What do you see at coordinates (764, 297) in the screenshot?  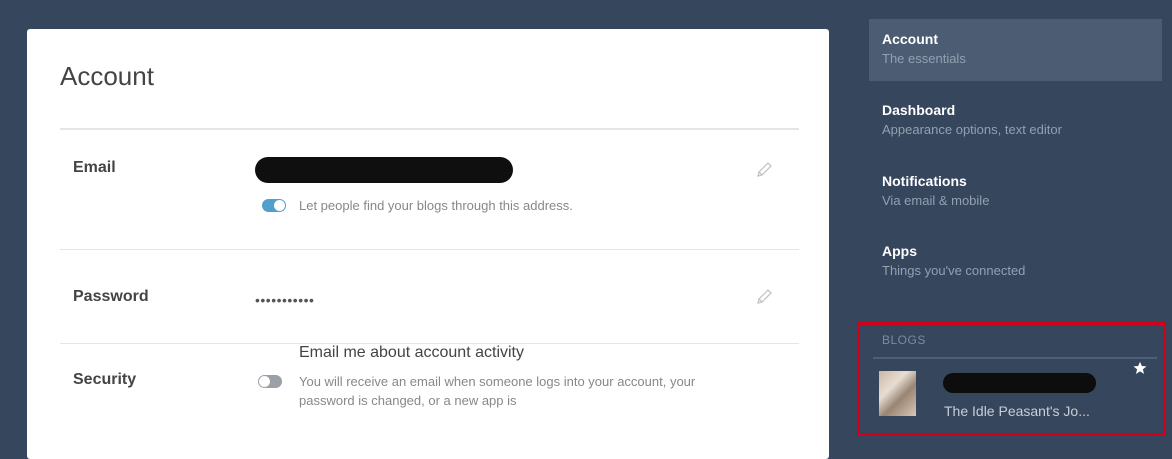 I see `edit-password-pencil-icon` at bounding box center [764, 297].